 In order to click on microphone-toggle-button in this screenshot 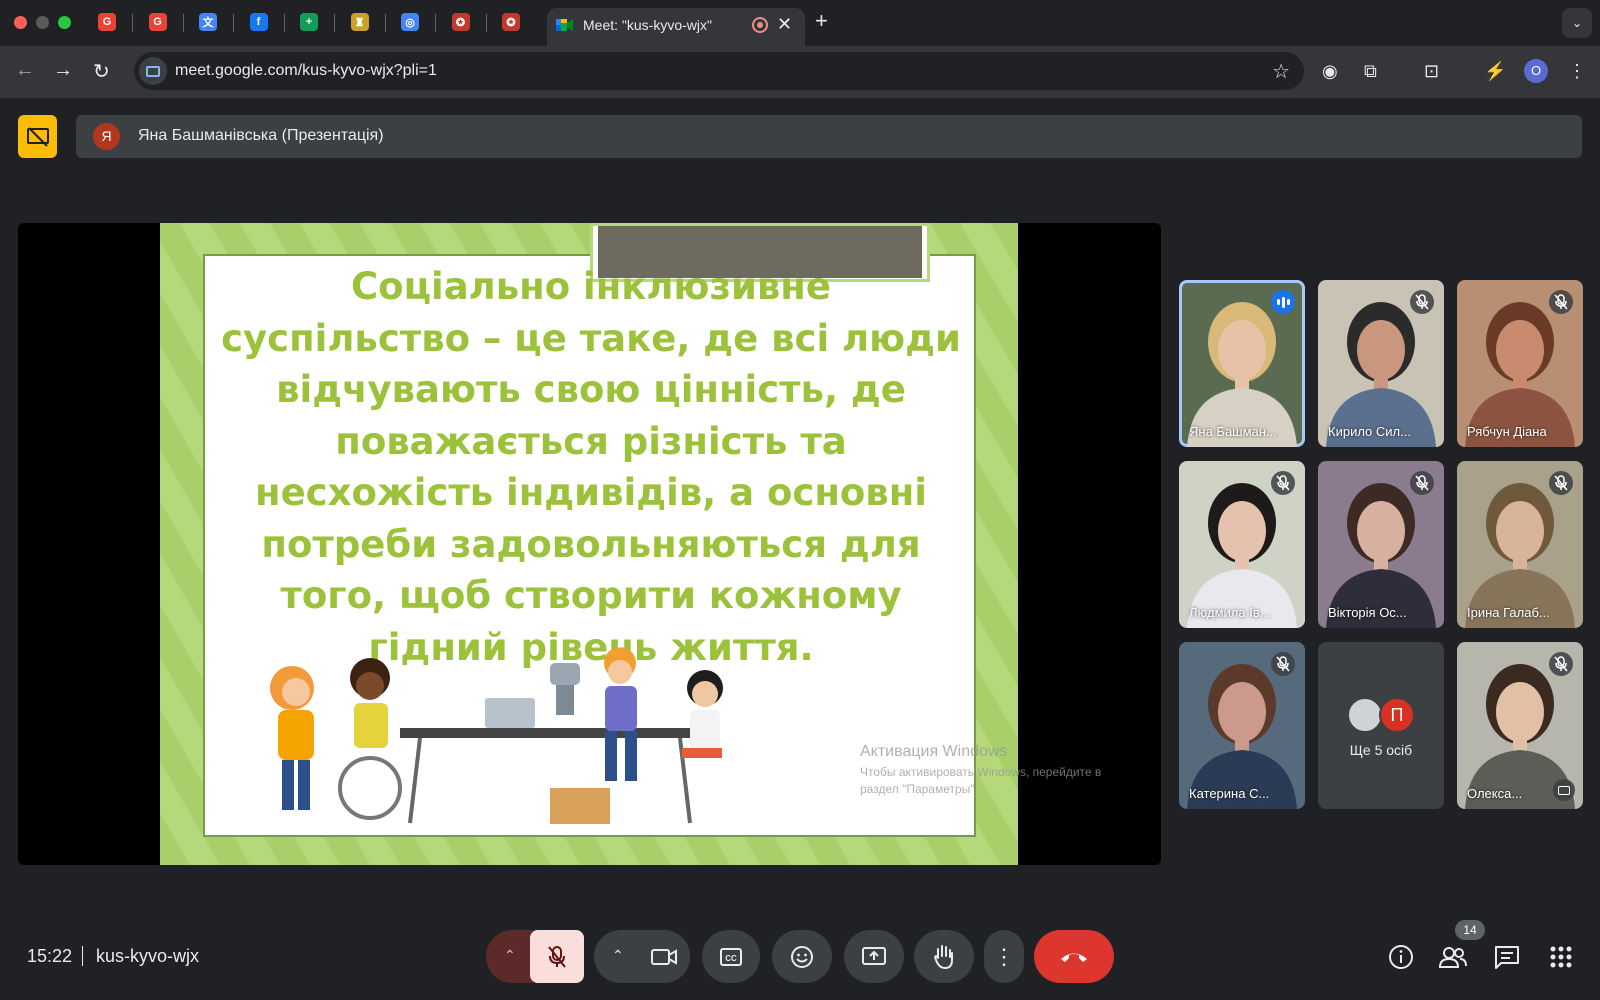, I will do `click(557, 956)`.